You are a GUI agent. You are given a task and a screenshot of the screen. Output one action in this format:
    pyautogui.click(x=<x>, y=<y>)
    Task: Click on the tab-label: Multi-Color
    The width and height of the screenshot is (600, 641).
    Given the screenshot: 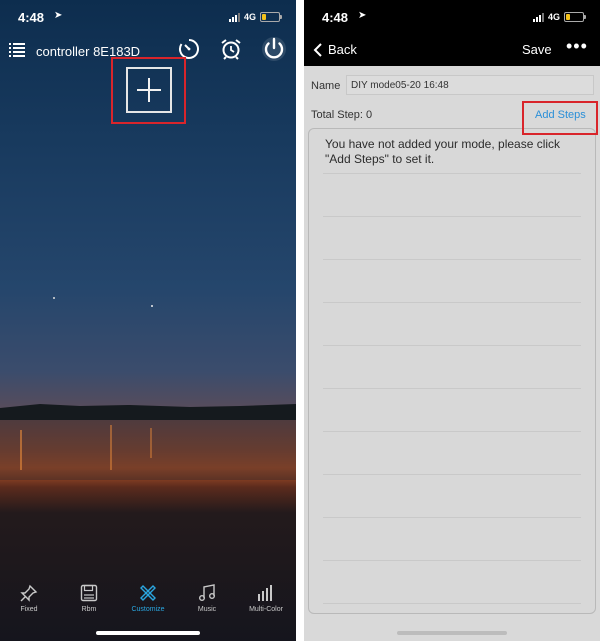 What is the action you would take?
    pyautogui.click(x=266, y=609)
    